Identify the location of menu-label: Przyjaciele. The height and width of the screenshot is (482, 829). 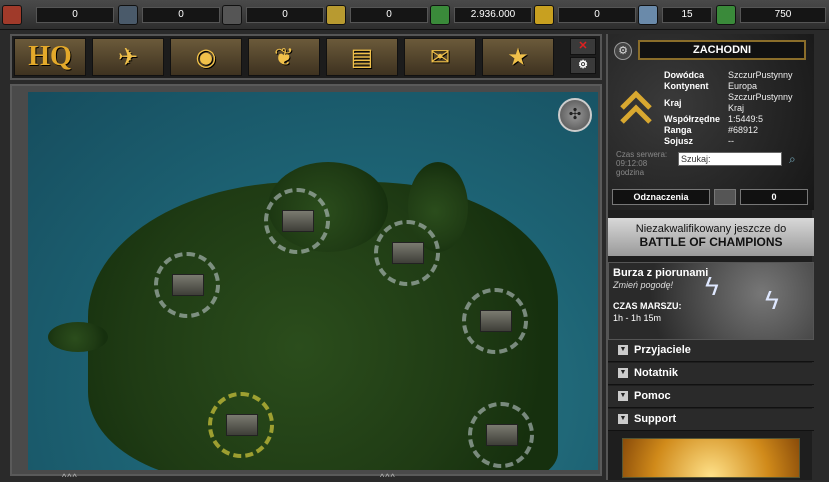
(662, 350).